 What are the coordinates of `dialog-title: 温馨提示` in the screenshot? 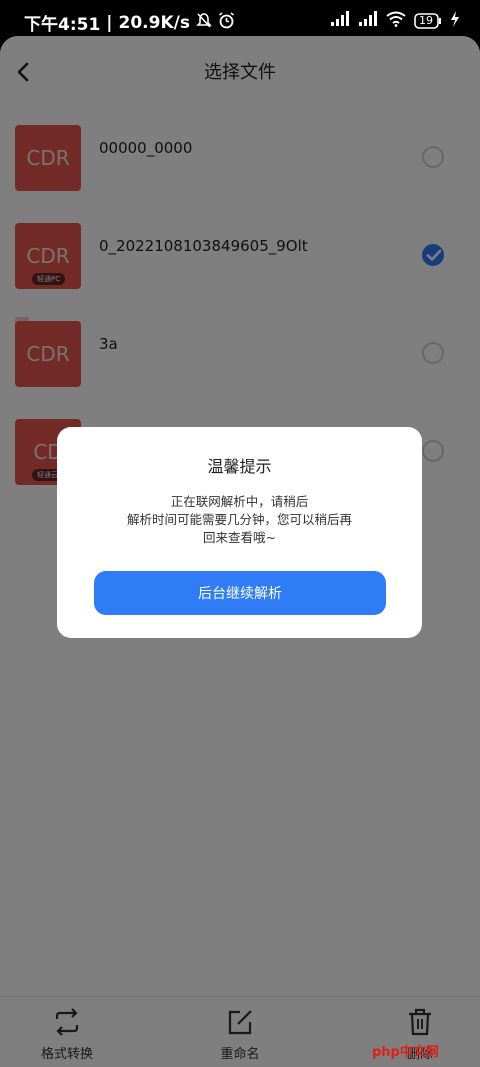 It's located at (239, 466).